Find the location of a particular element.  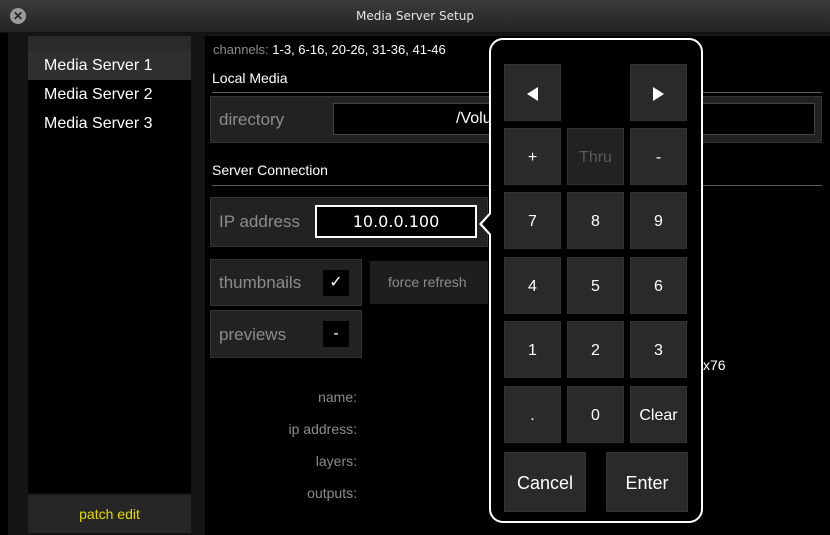

previews-checkbox: - is located at coordinates (336, 334).